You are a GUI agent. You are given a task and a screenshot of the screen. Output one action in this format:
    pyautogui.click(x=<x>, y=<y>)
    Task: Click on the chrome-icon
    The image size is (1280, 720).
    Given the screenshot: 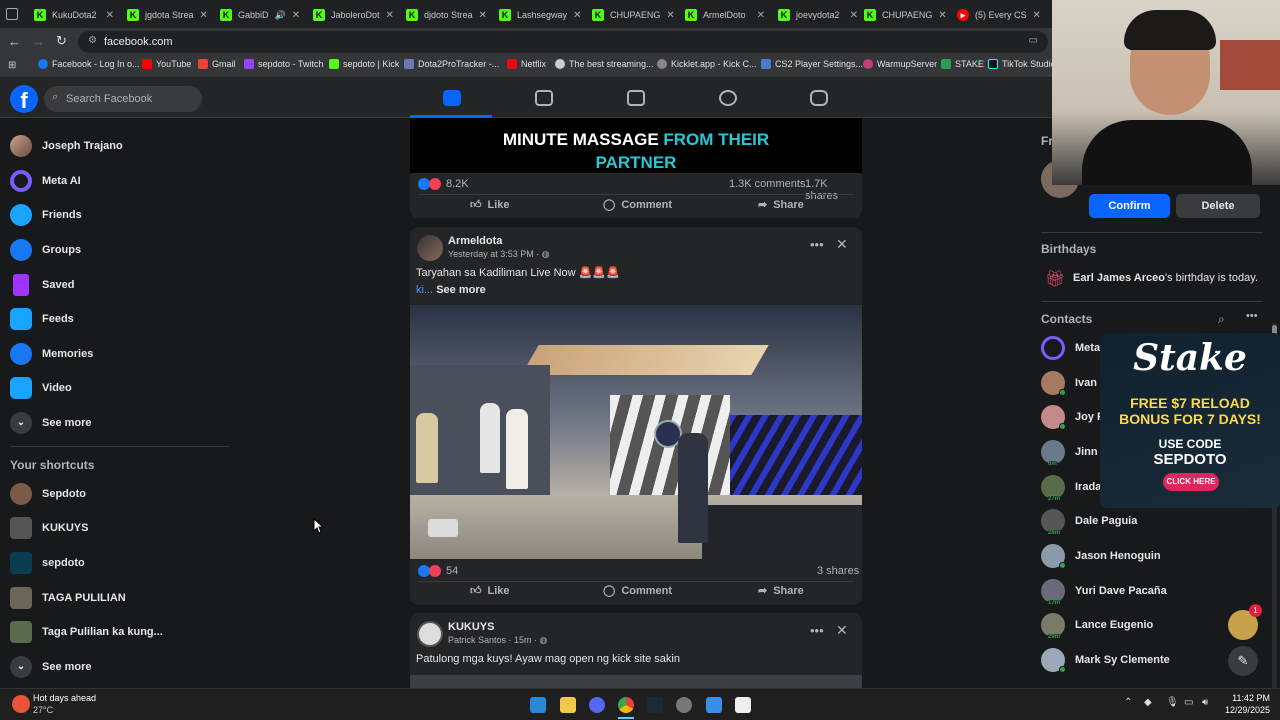 What is the action you would take?
    pyautogui.click(x=626, y=705)
    